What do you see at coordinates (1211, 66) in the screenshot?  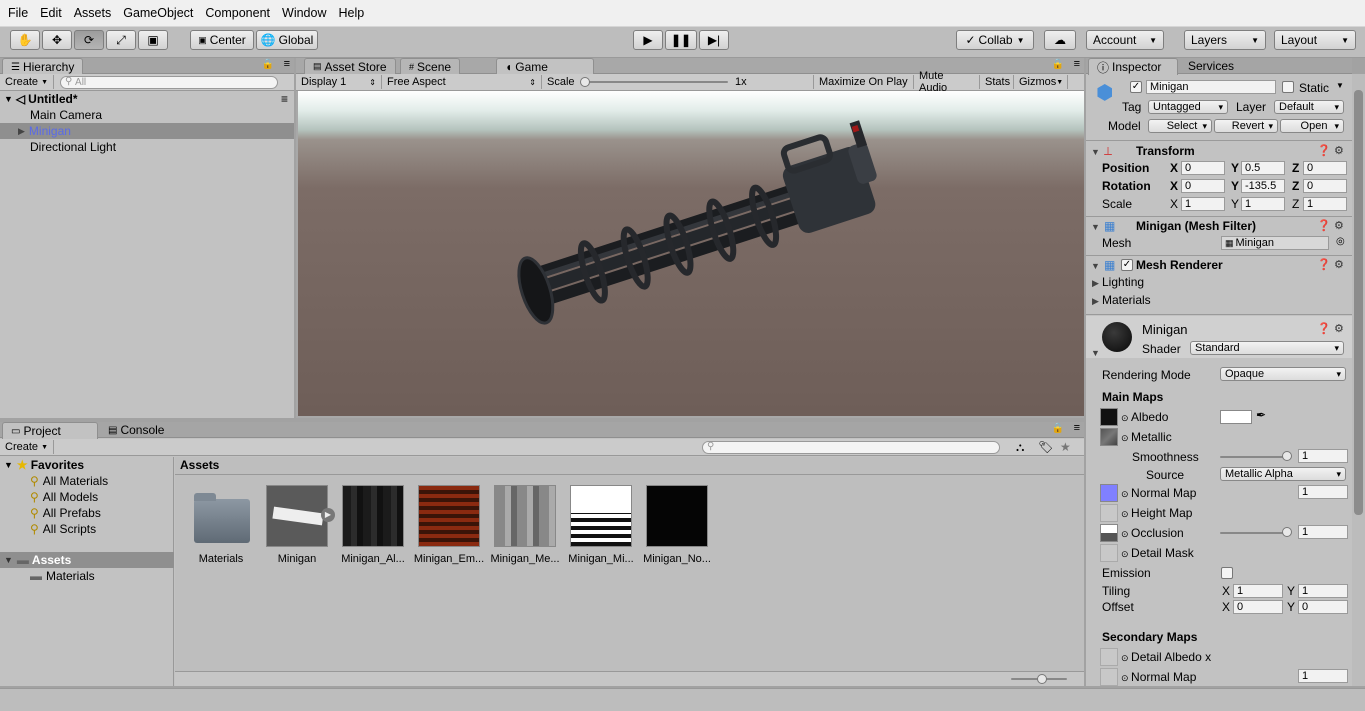 I see `tab-services: Services` at bounding box center [1211, 66].